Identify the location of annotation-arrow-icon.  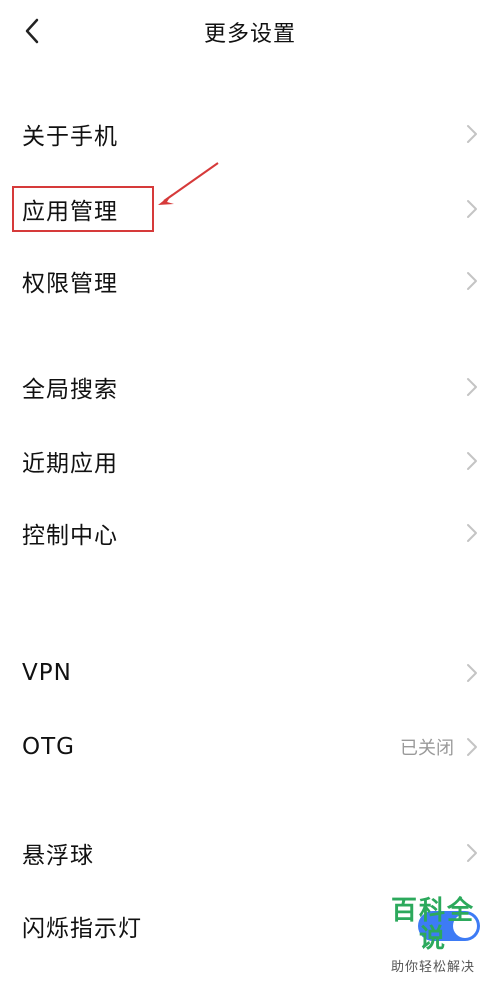
(188, 183).